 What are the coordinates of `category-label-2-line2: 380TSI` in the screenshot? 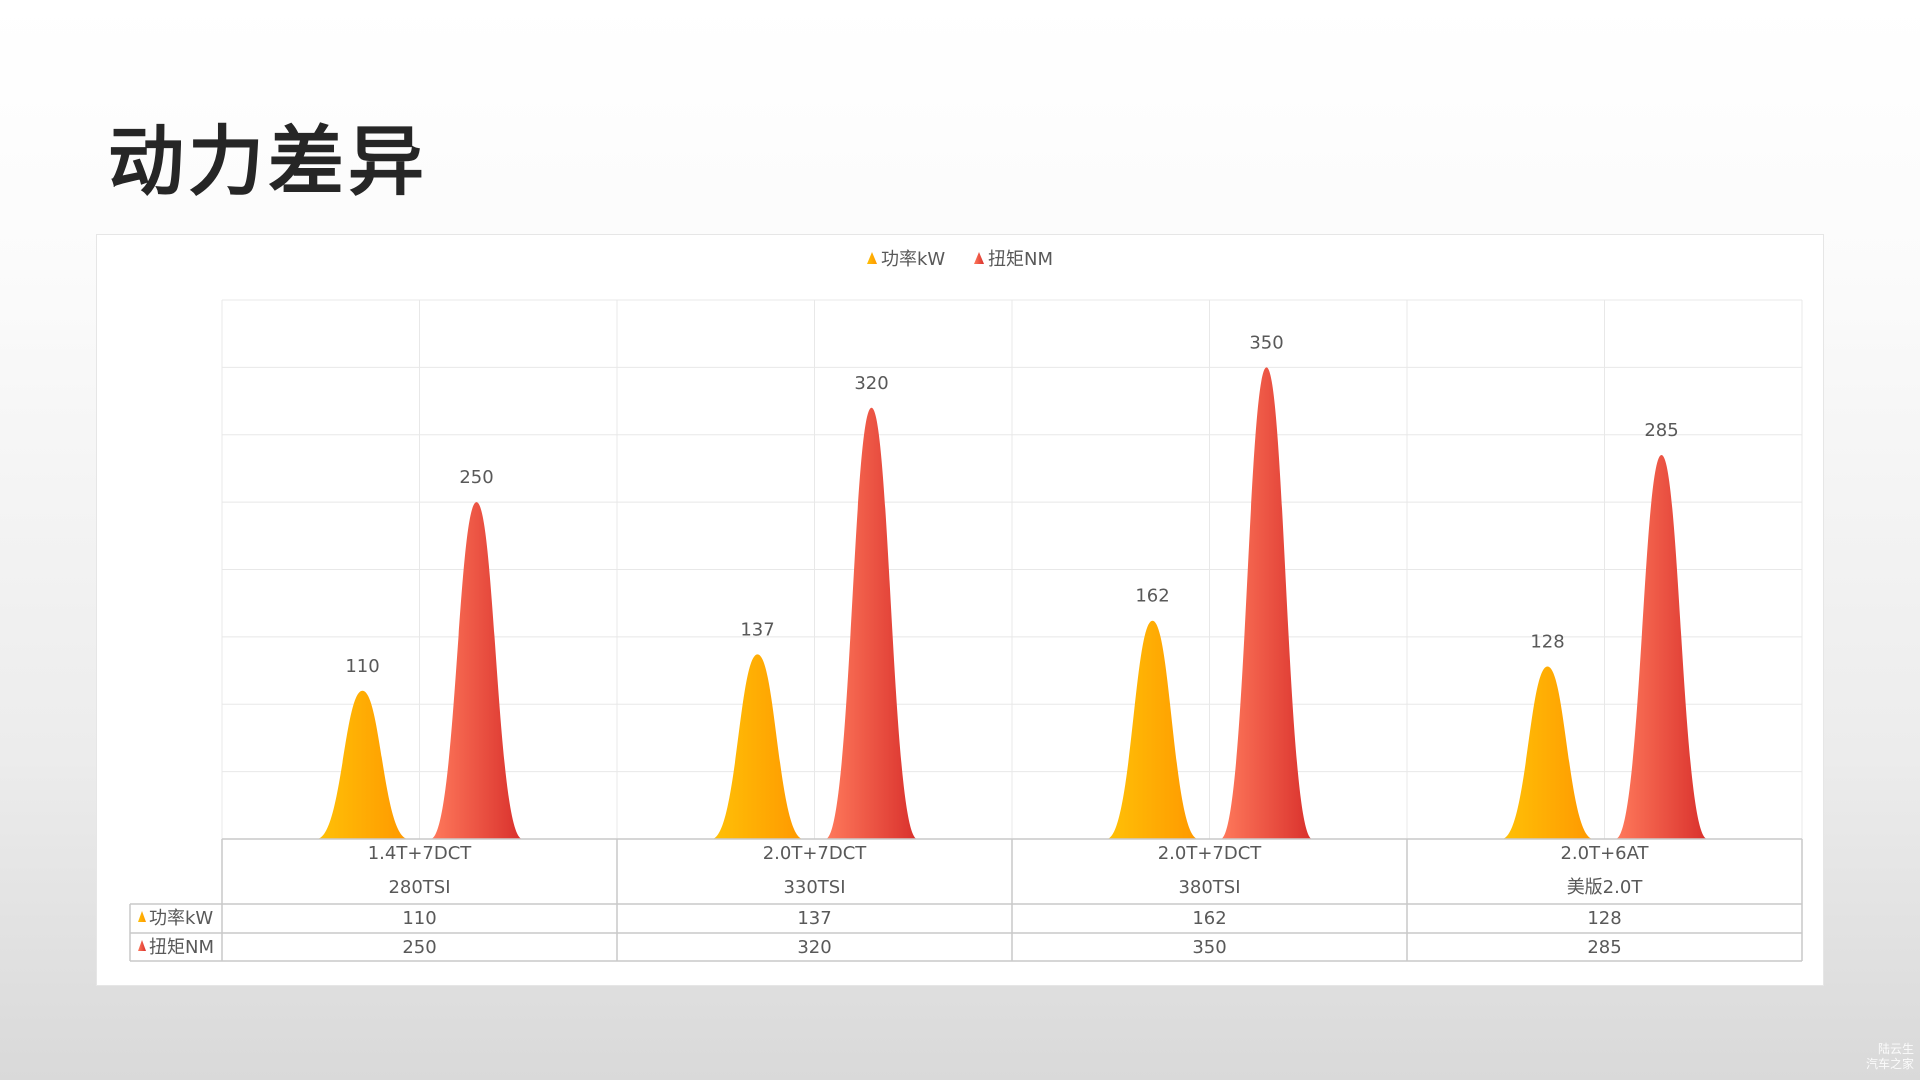 It's located at (1209, 887).